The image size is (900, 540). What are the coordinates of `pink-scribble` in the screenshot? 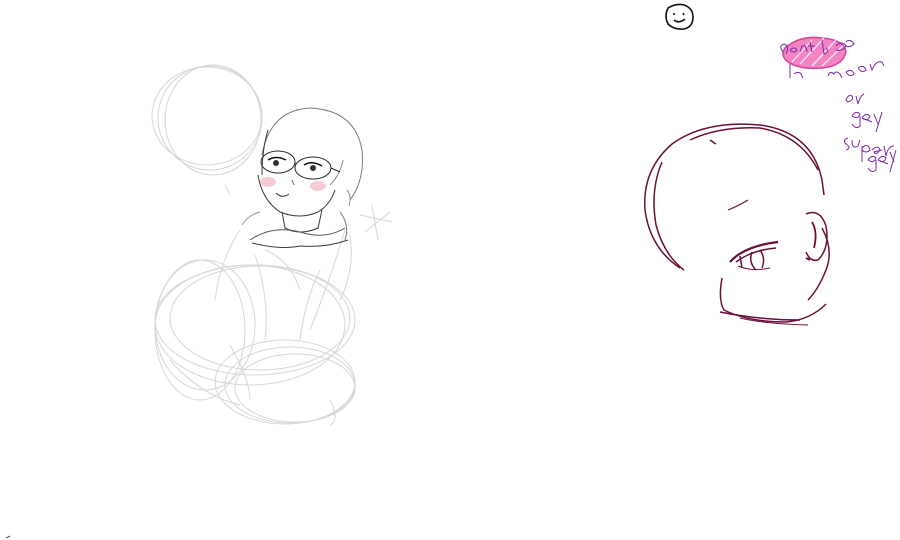 It's located at (814, 53).